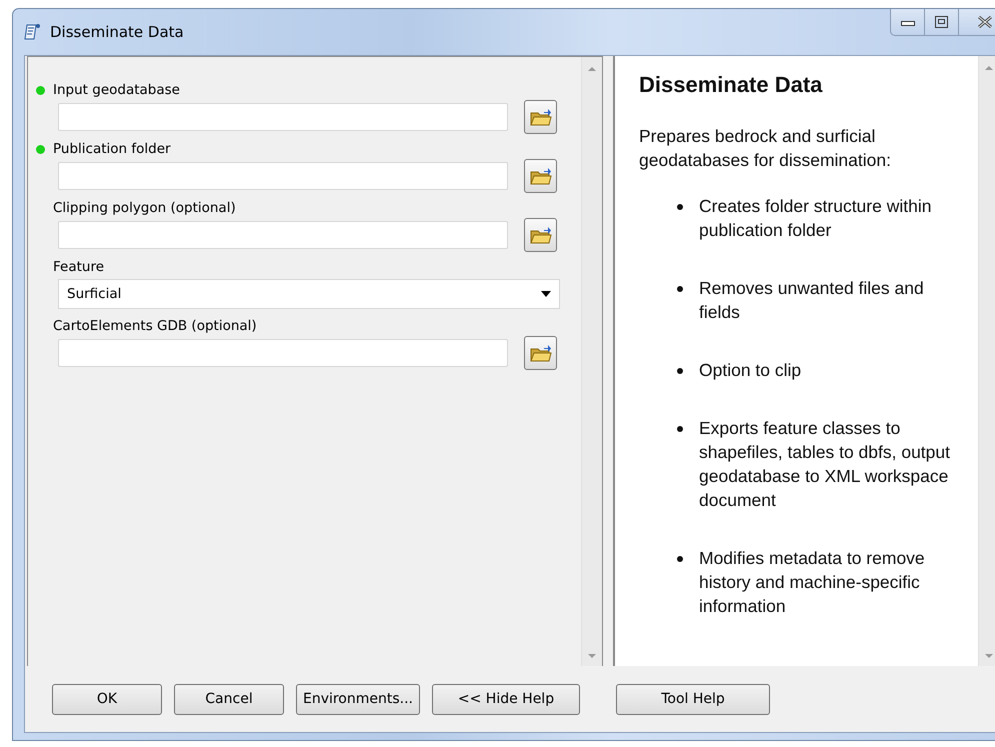 Image resolution: width=995 pixels, height=747 pixels. What do you see at coordinates (229, 699) in the screenshot?
I see `cancel-button: Cancel` at bounding box center [229, 699].